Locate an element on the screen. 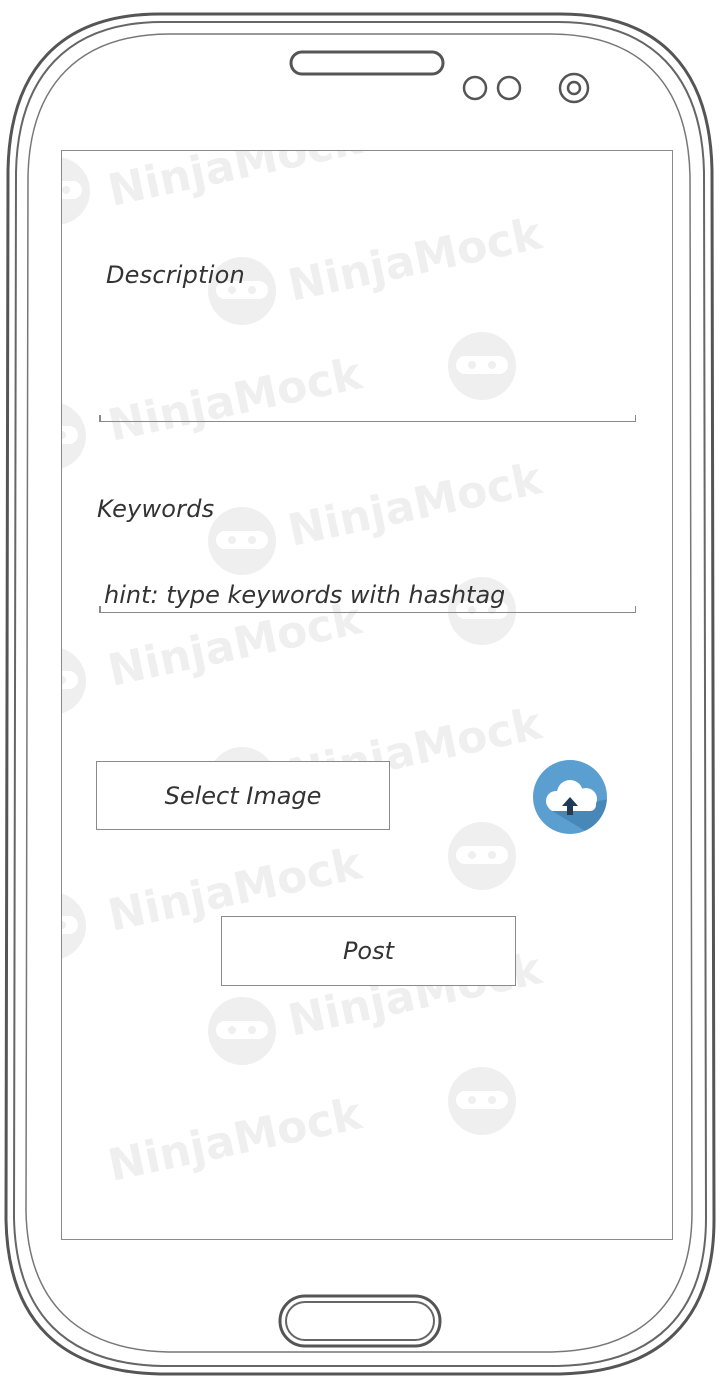 The height and width of the screenshot is (1382, 720). select-image-button-label: Select Image is located at coordinates (243, 795).